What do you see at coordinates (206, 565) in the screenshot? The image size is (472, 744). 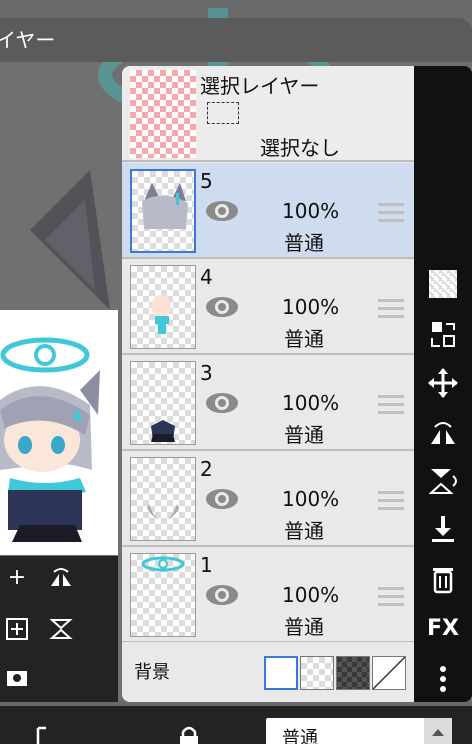 I see `layer-number: 1` at bounding box center [206, 565].